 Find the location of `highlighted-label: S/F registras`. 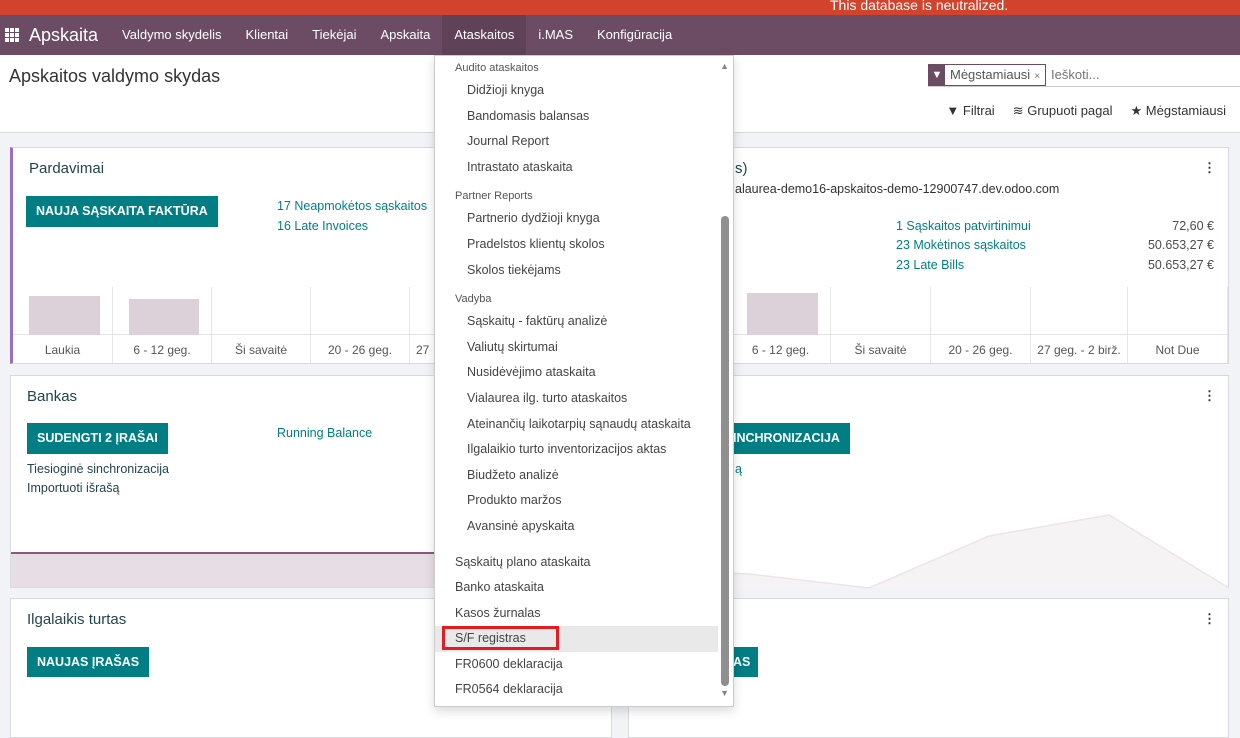

highlighted-label: S/F registras is located at coordinates (500, 638).